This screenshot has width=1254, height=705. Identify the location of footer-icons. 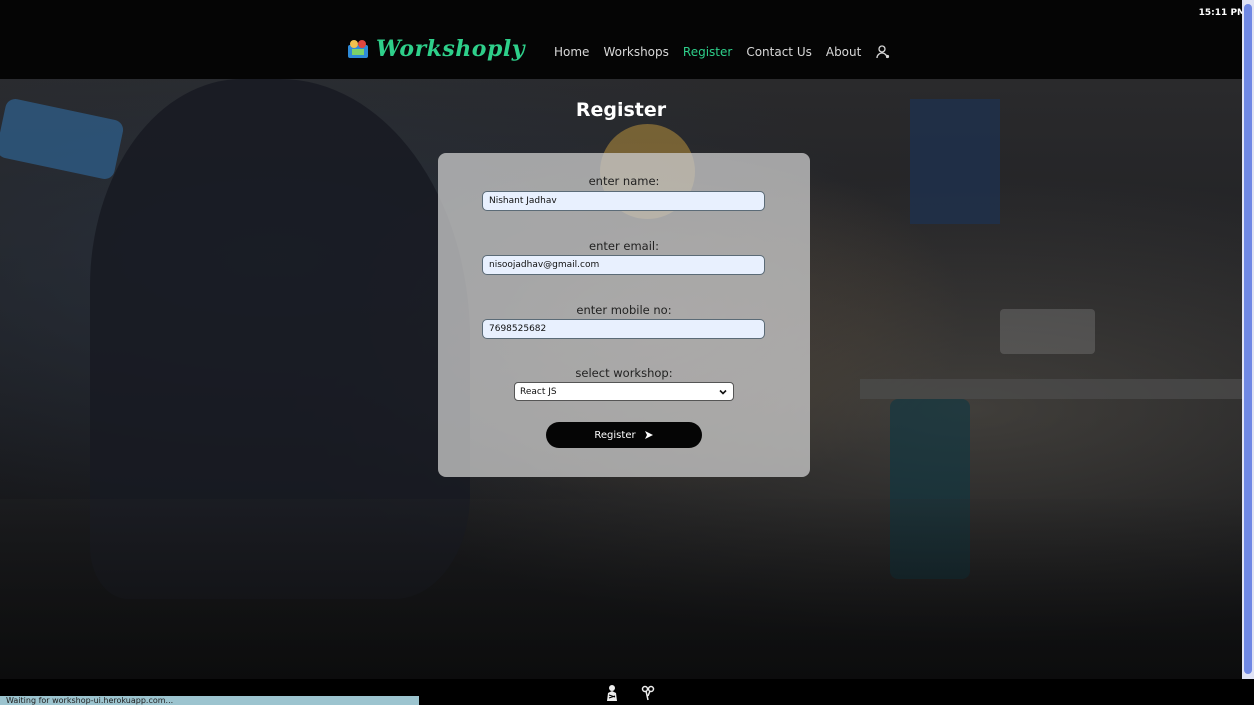
(630, 693).